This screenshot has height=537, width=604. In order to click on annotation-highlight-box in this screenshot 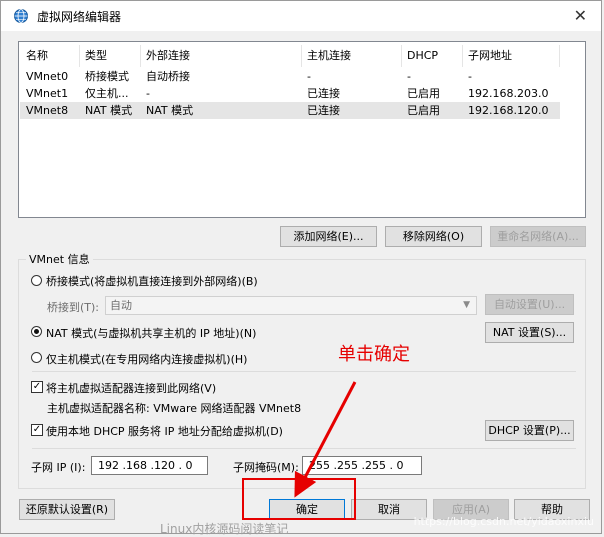, I will do `click(299, 499)`.